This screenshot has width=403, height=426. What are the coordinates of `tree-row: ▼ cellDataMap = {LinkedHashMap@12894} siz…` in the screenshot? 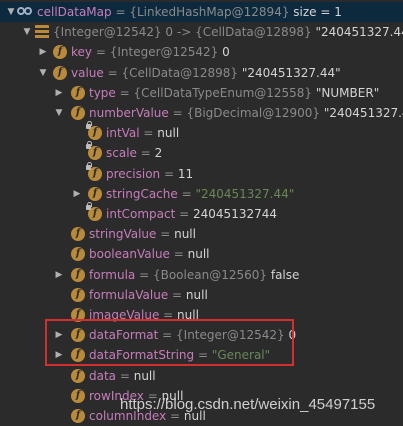 It's located at (201, 12).